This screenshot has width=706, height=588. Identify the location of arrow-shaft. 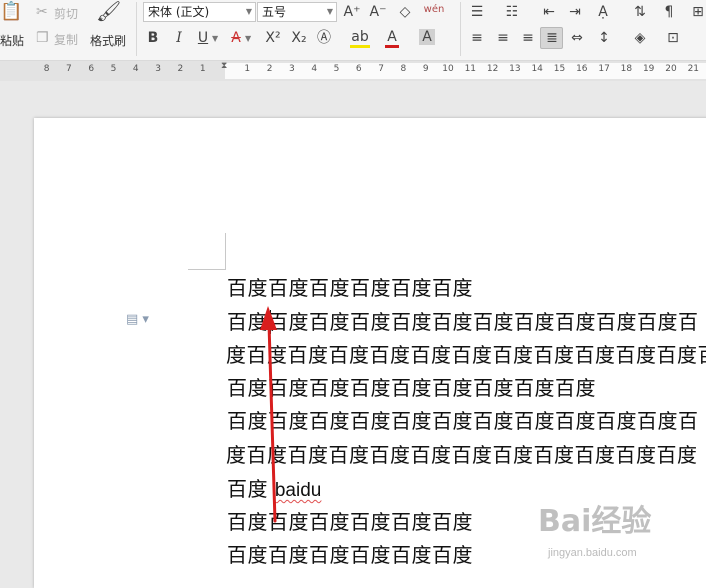
(272, 422).